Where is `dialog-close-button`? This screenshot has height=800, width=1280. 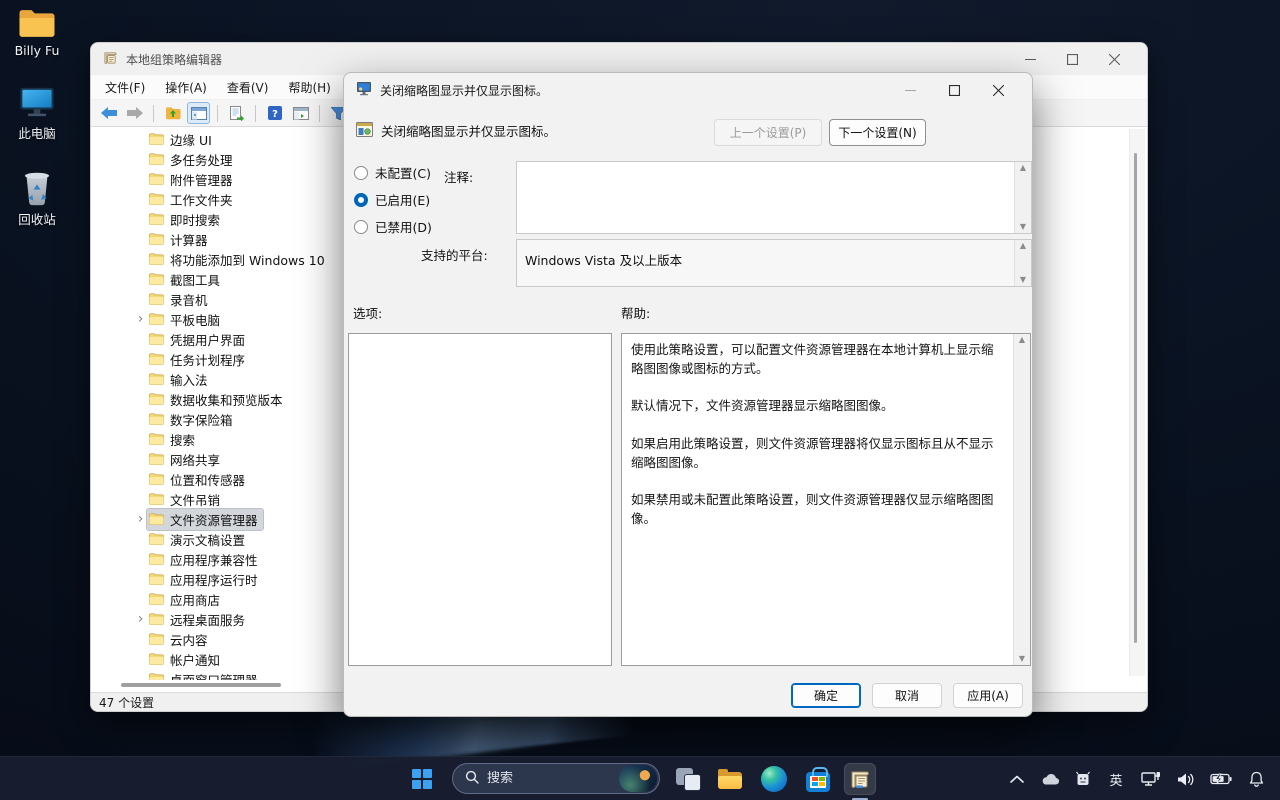 dialog-close-button is located at coordinates (998, 90).